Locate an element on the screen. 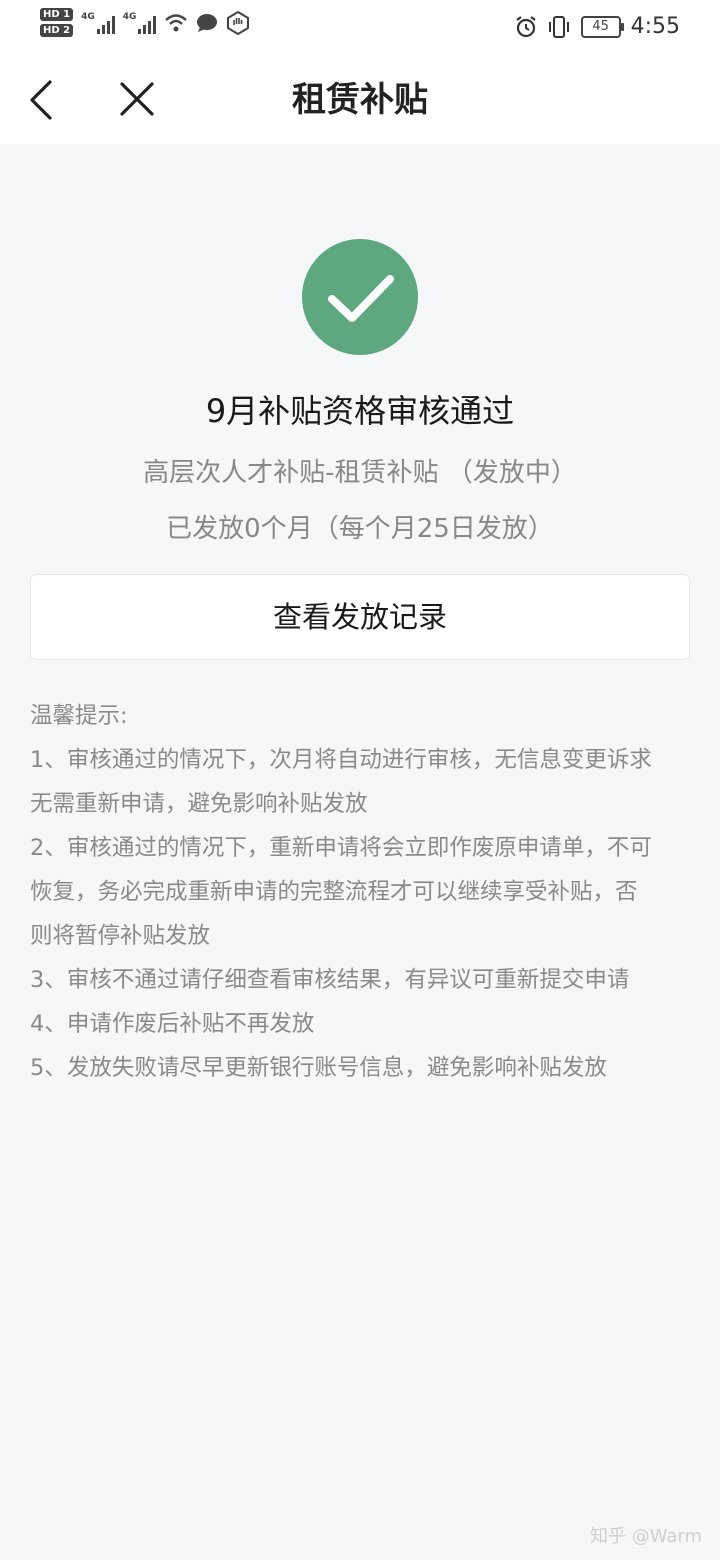  shield-hand-icon is located at coordinates (238, 22).